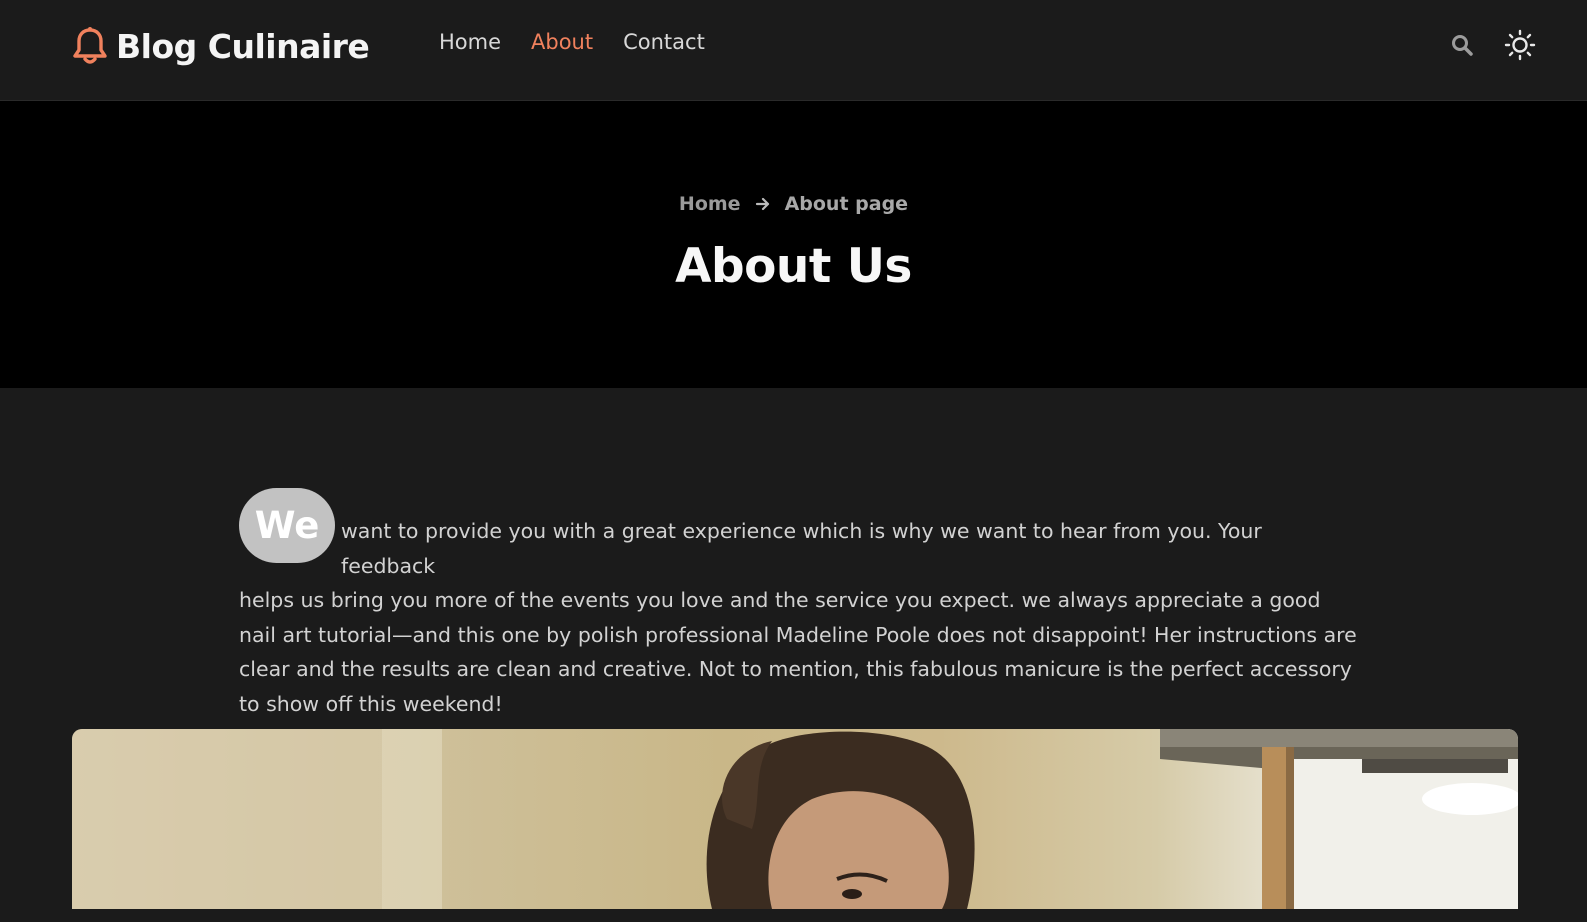 This screenshot has width=1587, height=922. Describe the element at coordinates (1491, 45) in the screenshot. I see `header-tools` at that location.